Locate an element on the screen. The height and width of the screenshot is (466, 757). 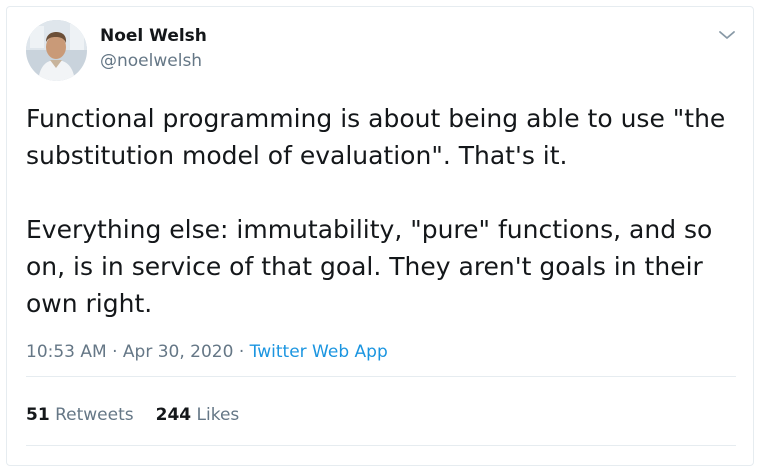
retweets-count: 51 is located at coordinates (38, 415).